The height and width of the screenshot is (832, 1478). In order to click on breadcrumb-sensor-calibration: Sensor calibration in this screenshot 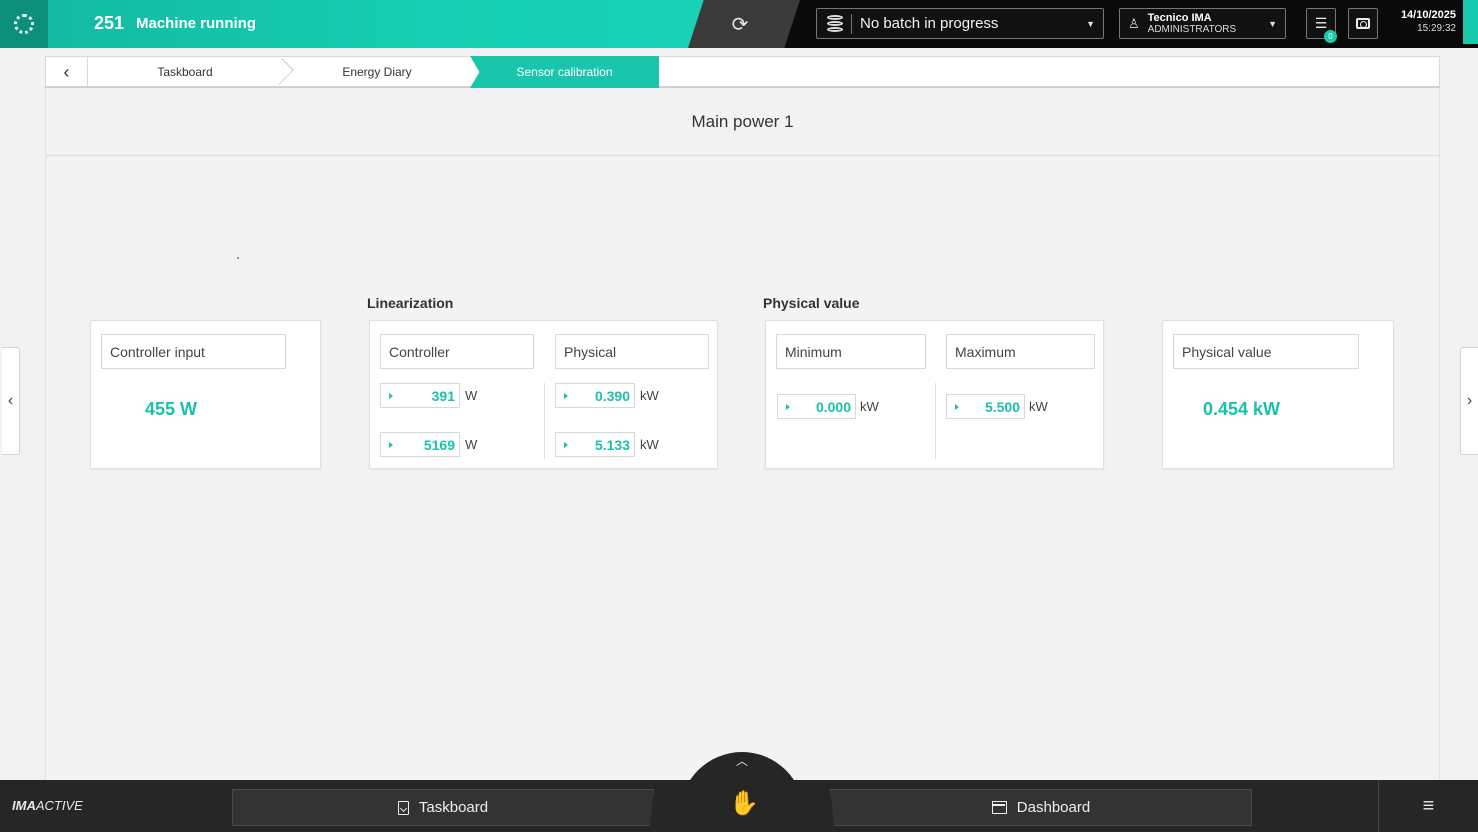, I will do `click(564, 72)`.